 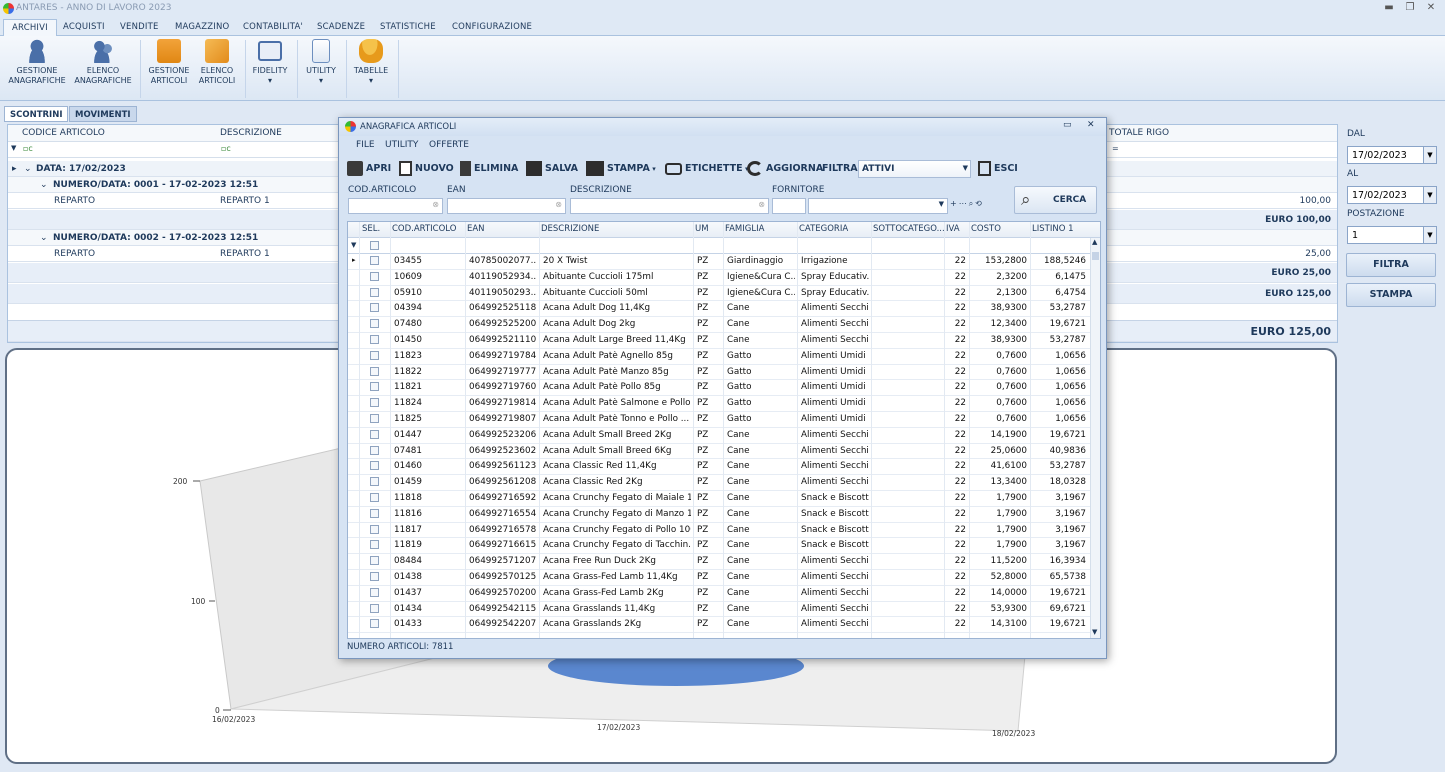 What do you see at coordinates (621, 169) in the screenshot?
I see `stampa-dialog-button: STAMPA ▾` at bounding box center [621, 169].